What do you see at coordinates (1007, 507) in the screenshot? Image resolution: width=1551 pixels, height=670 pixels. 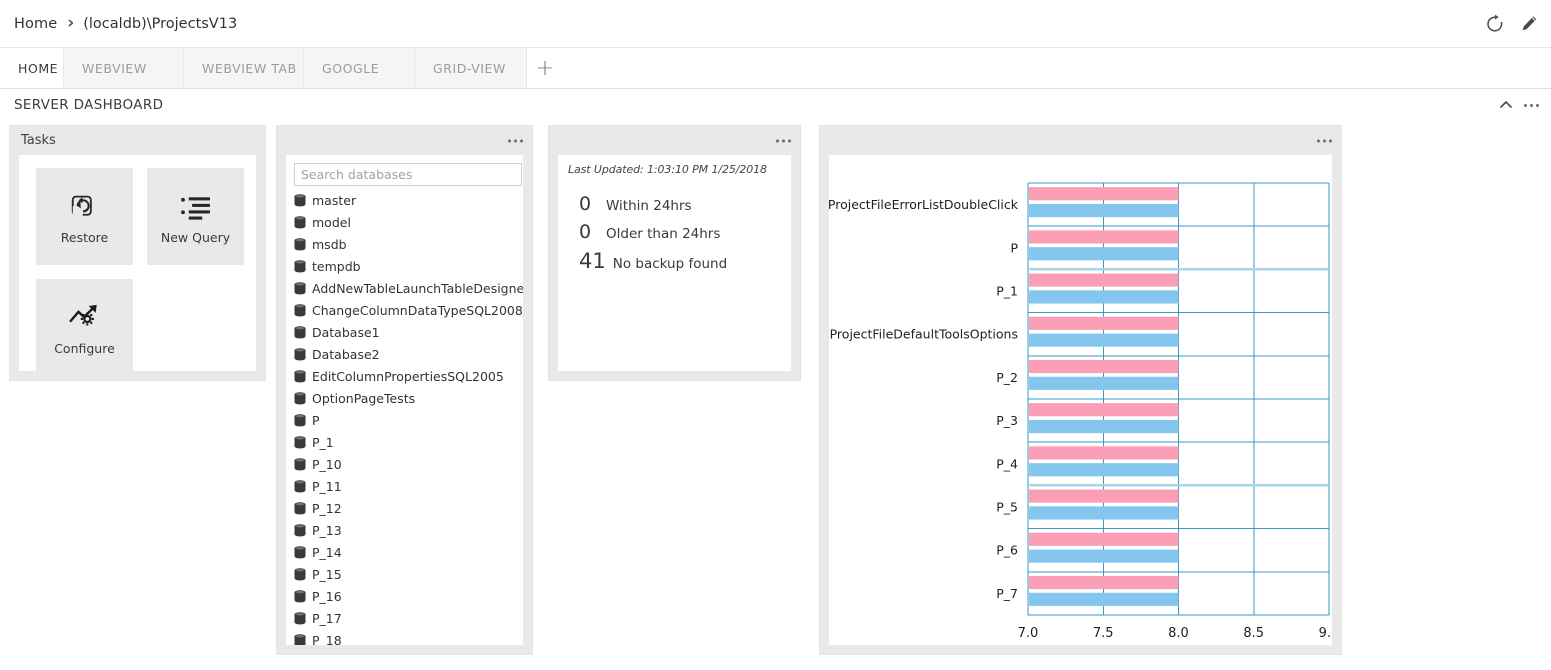 I see `category-label: P_5` at bounding box center [1007, 507].